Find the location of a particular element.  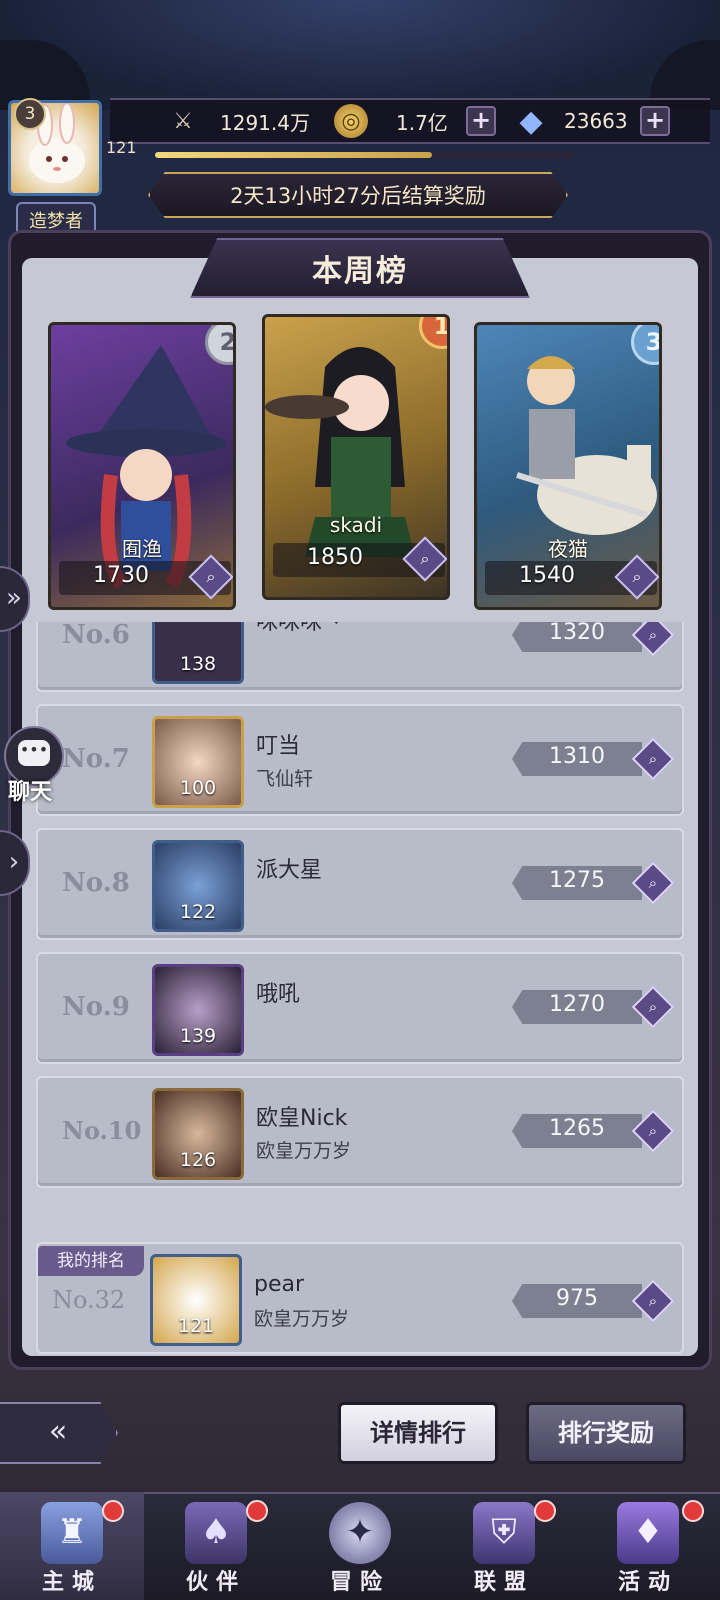

player-level-number: 121 is located at coordinates (121, 147).